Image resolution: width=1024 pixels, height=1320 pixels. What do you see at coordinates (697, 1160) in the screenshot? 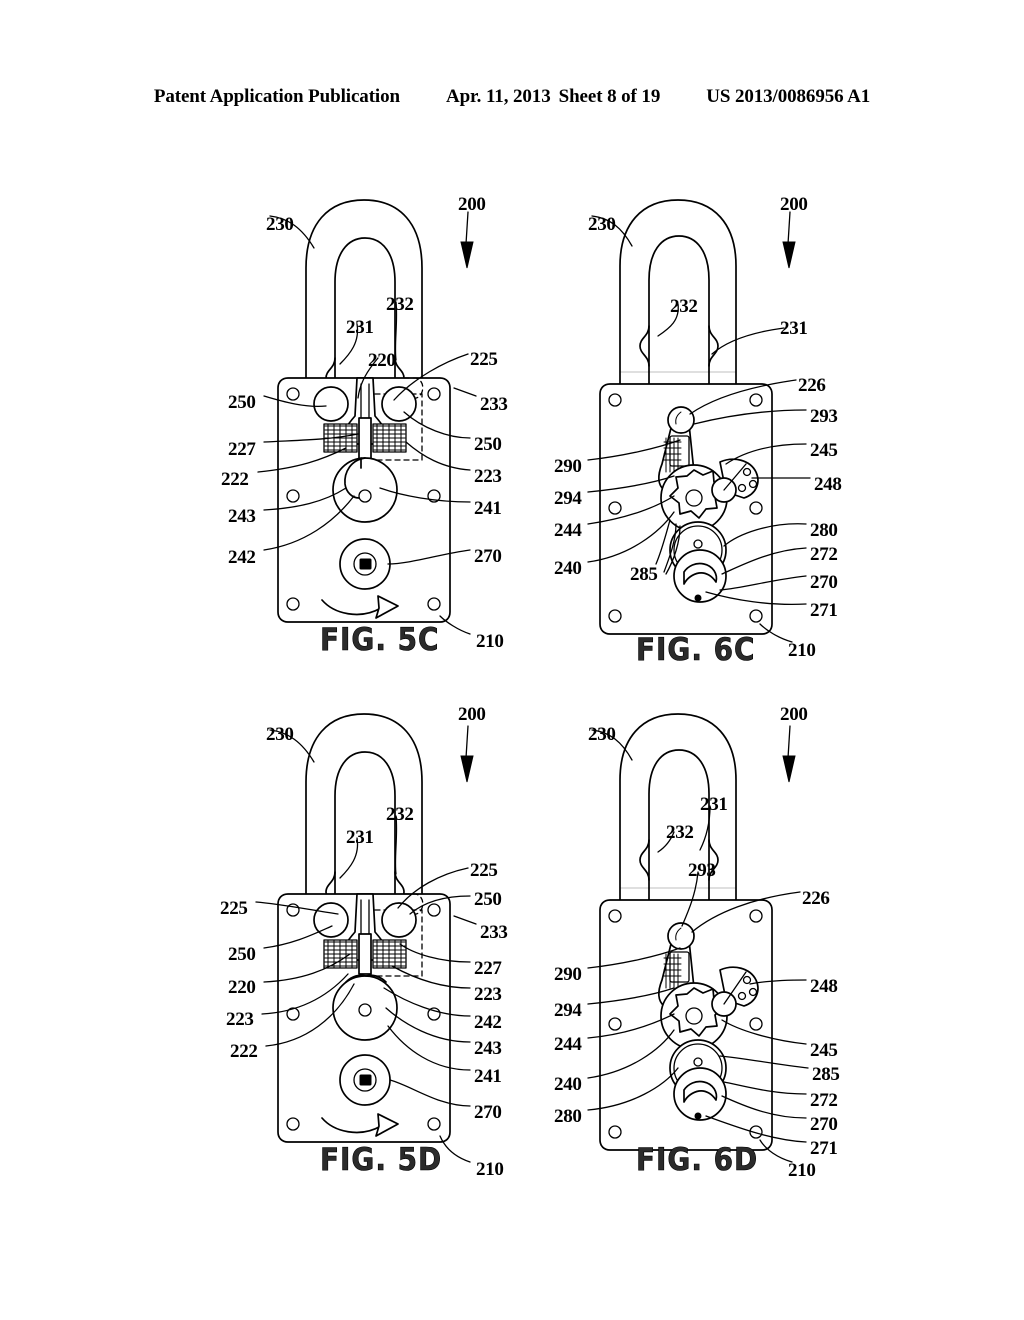
I see `figure-6d-caption: FIG. 6D` at bounding box center [697, 1160].